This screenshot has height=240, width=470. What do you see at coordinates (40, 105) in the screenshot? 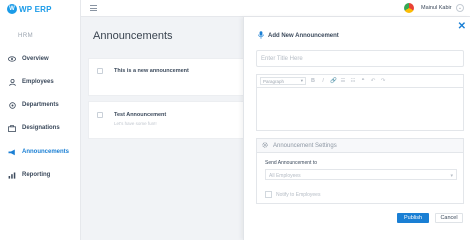
I see `sidebar-item-label: Departments` at bounding box center [40, 105].